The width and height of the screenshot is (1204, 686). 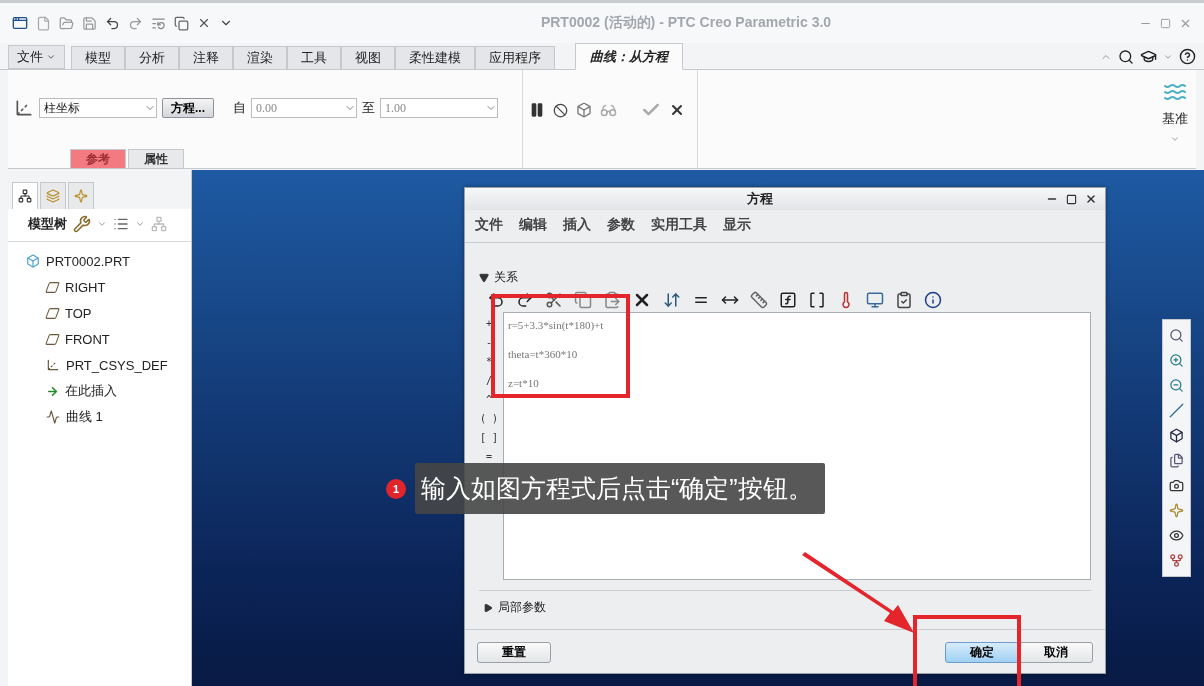 I want to click on dialog-title: 方程, so click(x=759, y=198).